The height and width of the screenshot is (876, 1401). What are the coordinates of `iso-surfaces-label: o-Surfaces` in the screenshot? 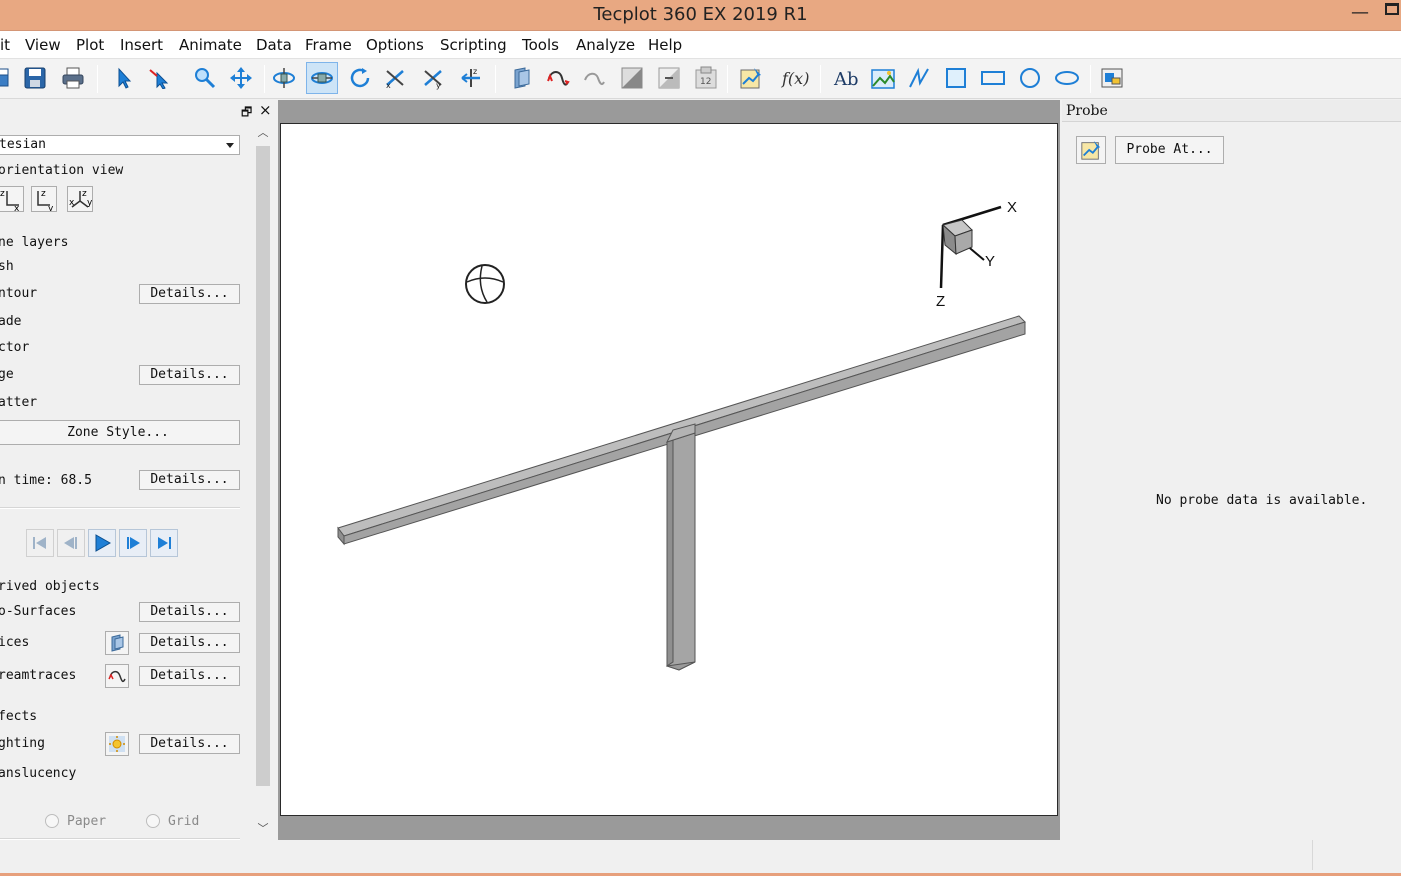 It's located at (38, 611).